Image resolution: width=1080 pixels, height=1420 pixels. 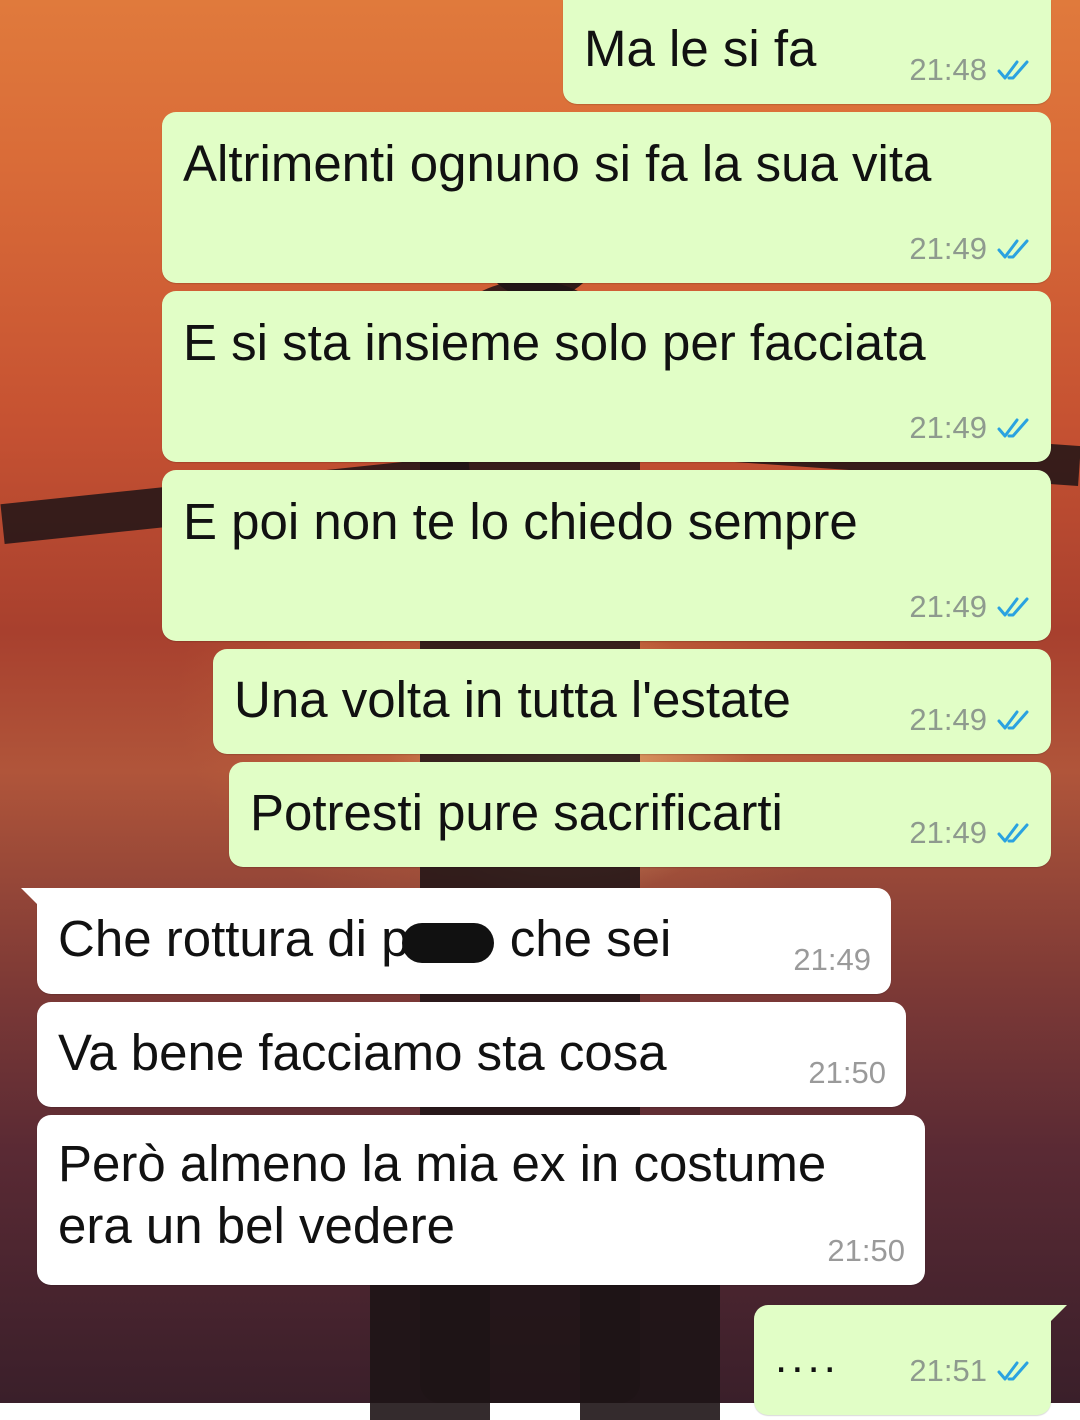 I want to click on message-bubble-incoming: Va bene facciamo sta cosa 21:50, so click(x=471, y=1054).